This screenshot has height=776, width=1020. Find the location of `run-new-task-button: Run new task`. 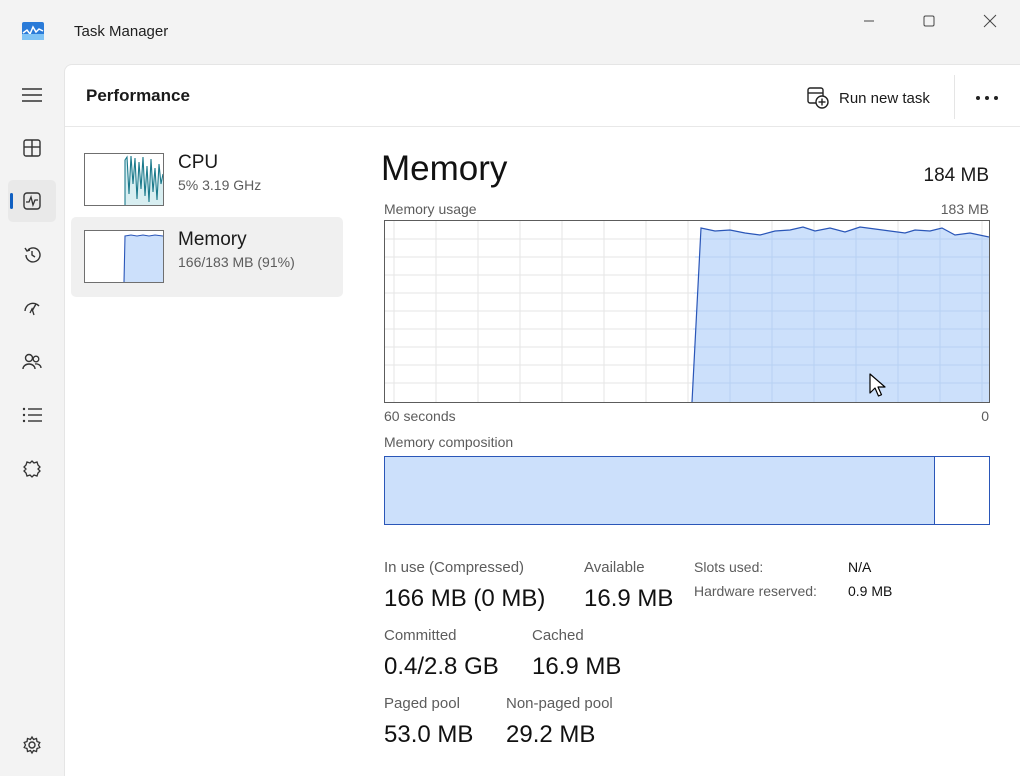

run-new-task-button: Run new task is located at coordinates (868, 98).